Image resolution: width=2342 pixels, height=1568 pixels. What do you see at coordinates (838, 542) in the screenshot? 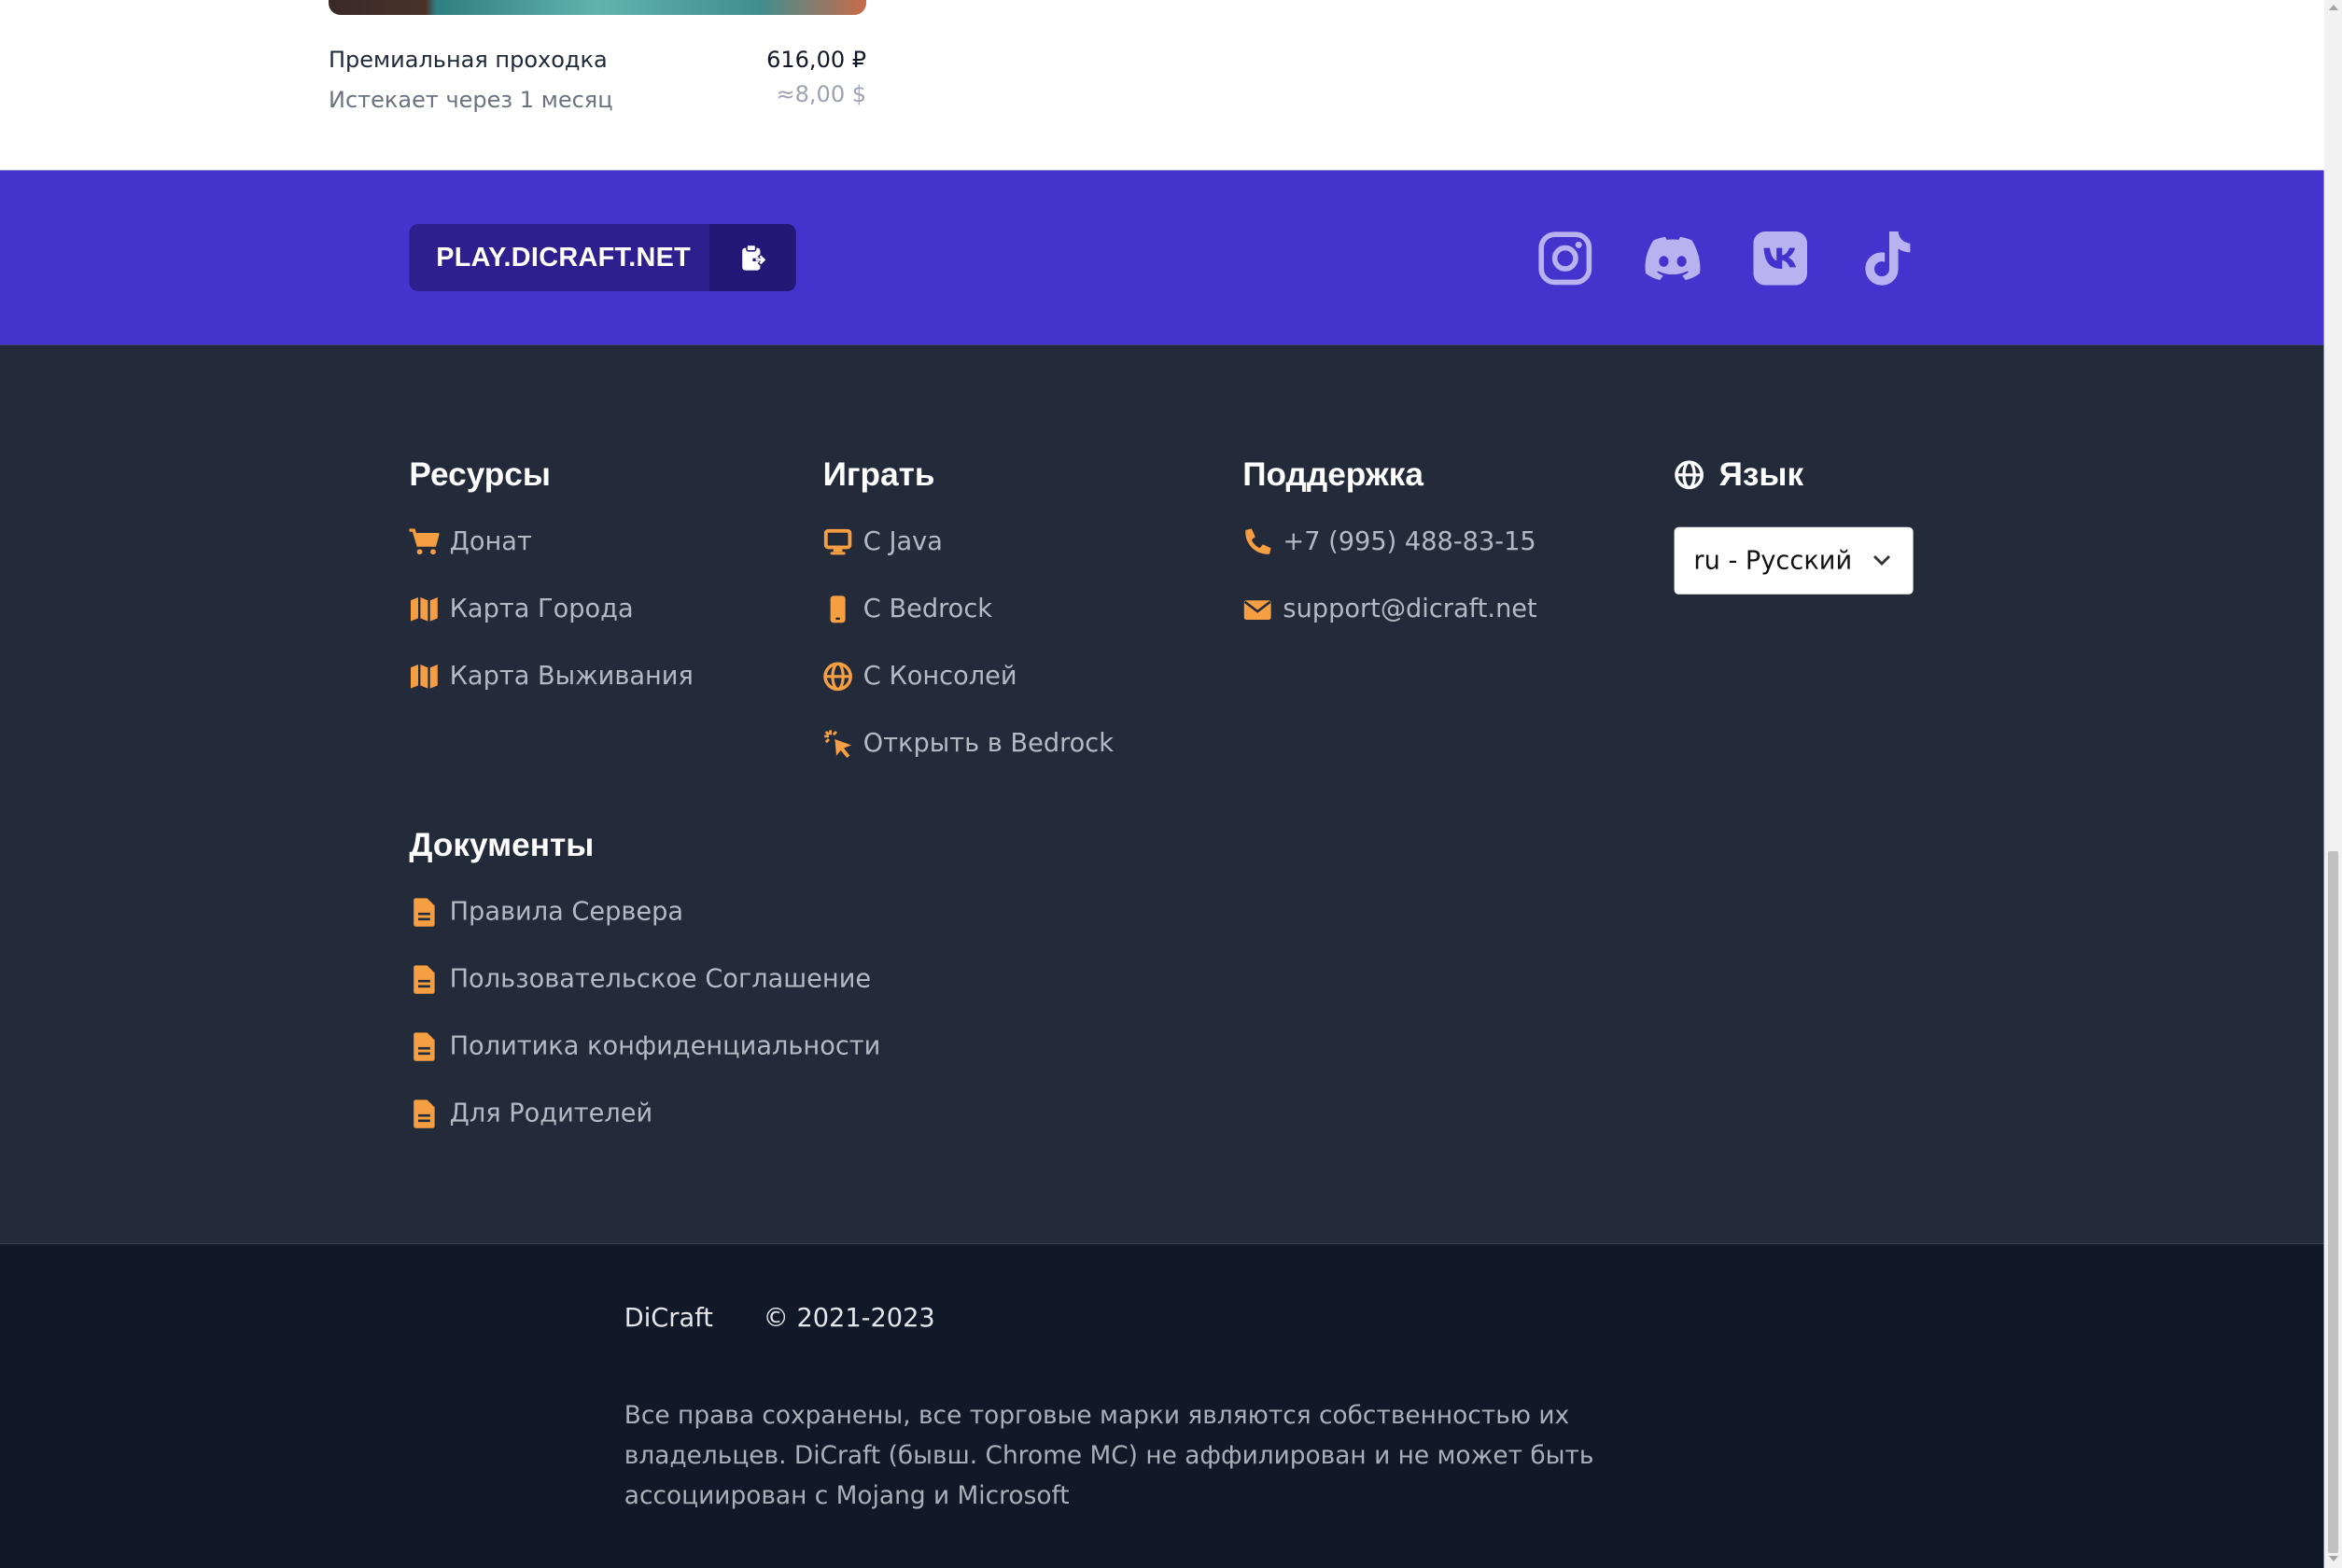
I see `desktop-icon` at bounding box center [838, 542].